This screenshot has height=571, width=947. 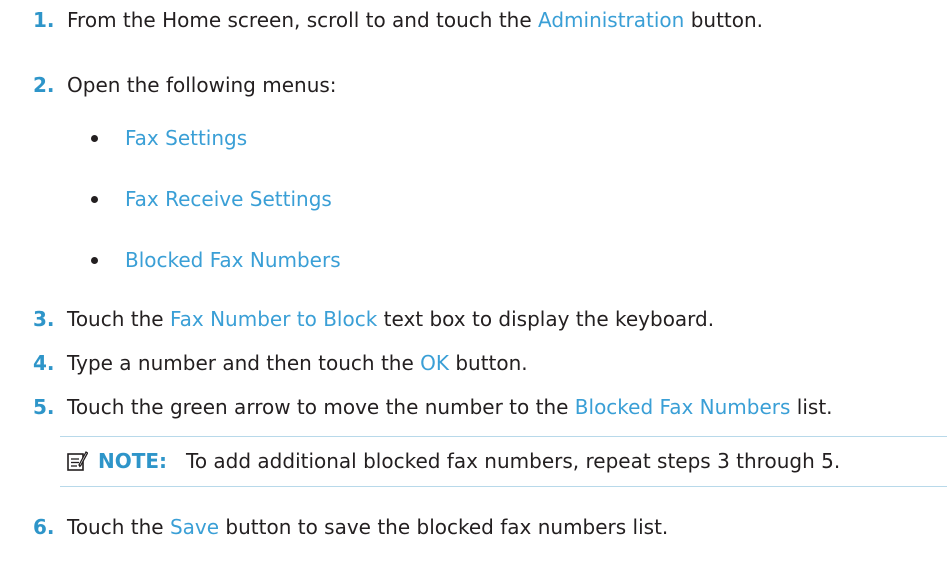 What do you see at coordinates (44, 527) in the screenshot?
I see `step-number: 6.` at bounding box center [44, 527].